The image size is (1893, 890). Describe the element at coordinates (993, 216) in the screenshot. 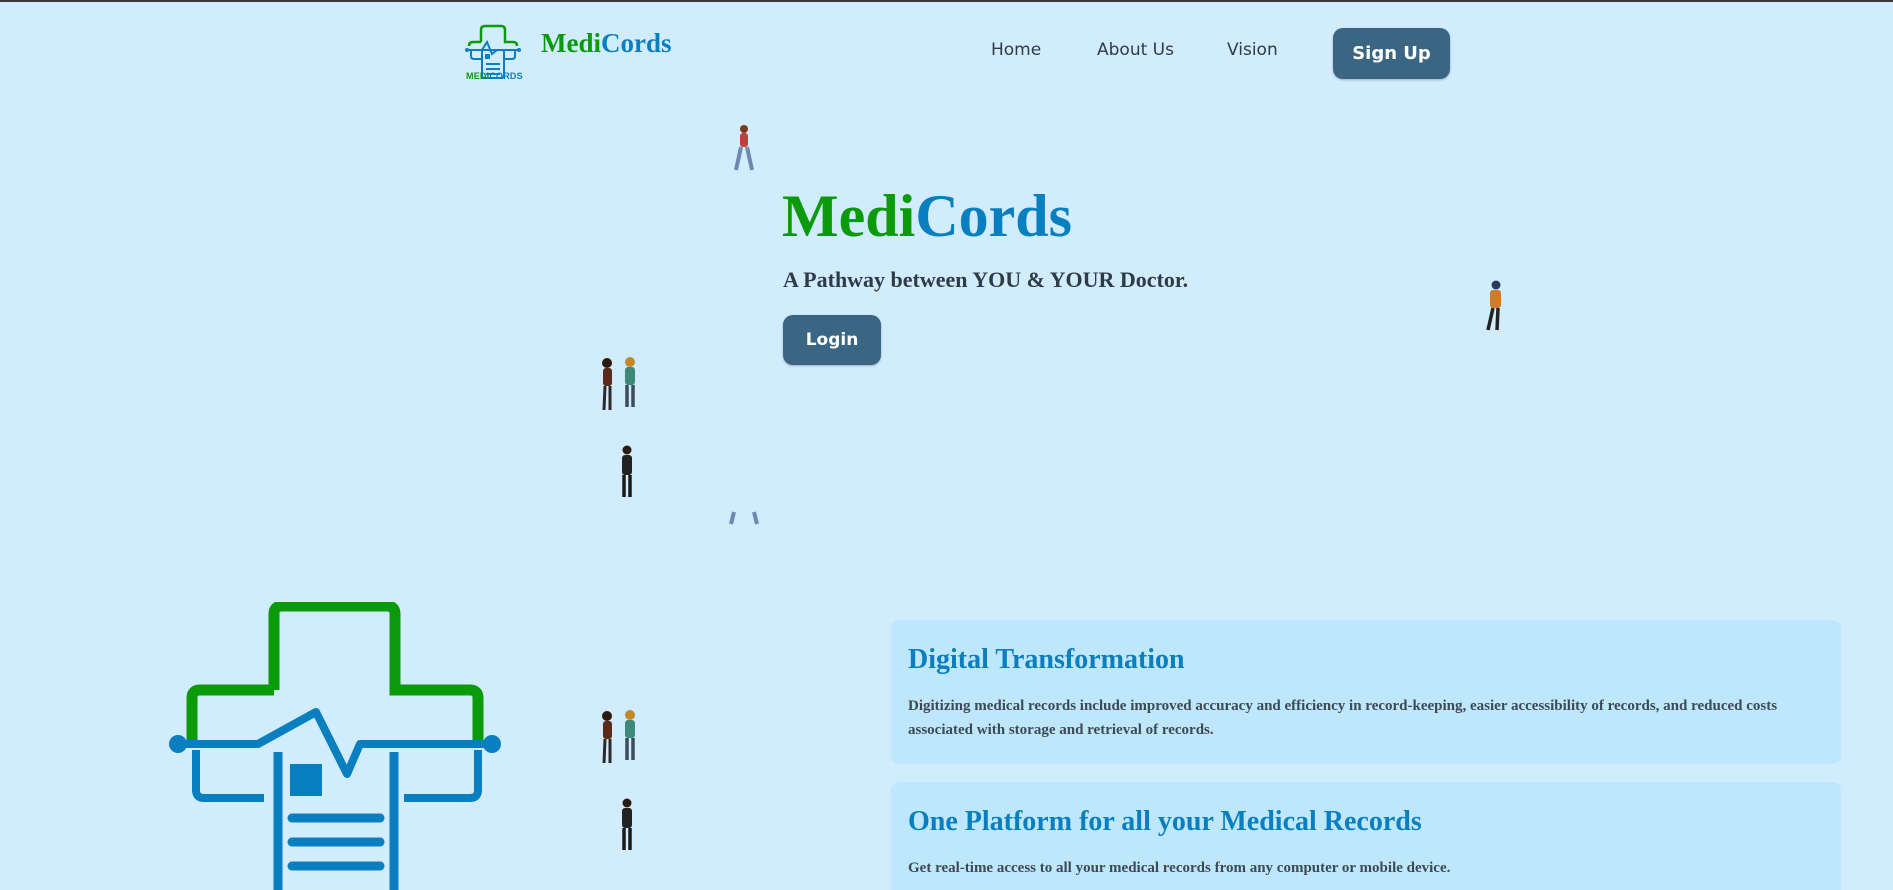

I see `hero-title-cords: Cords` at that location.